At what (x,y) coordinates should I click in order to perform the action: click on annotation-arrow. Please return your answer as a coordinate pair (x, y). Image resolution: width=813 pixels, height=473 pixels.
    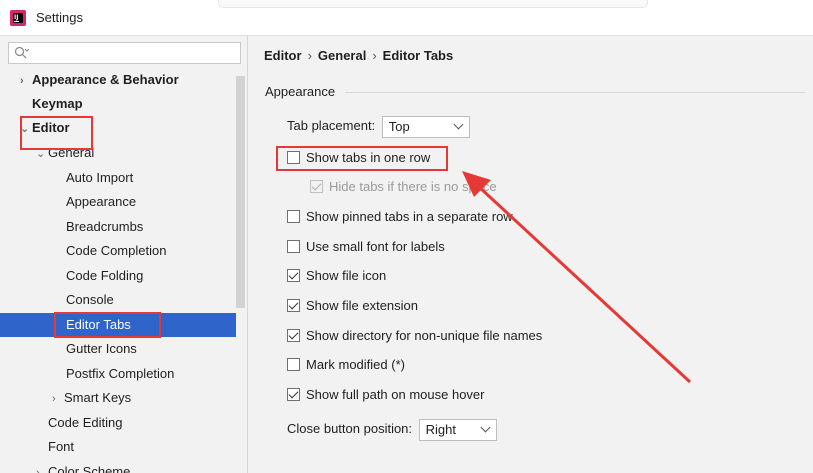
    Looking at the image, I should click on (577, 277).